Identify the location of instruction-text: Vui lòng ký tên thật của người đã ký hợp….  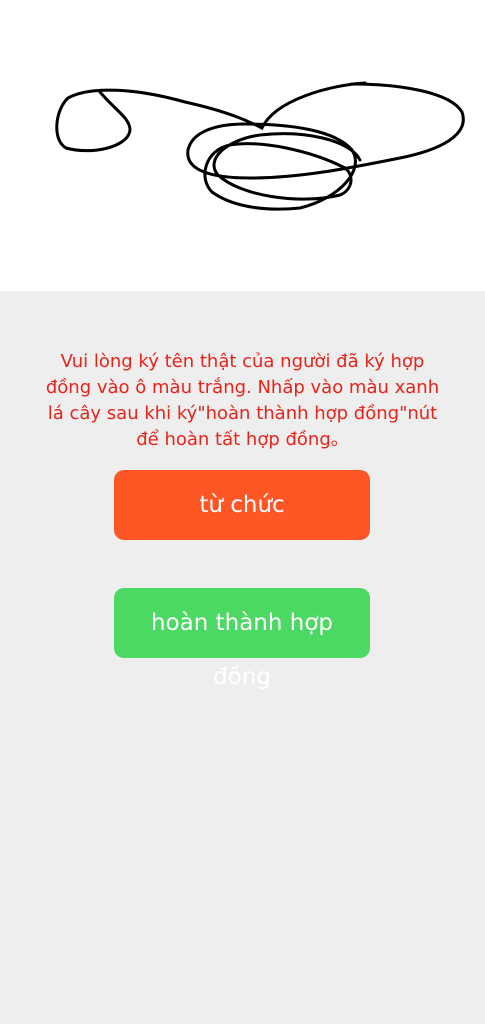
(242, 400).